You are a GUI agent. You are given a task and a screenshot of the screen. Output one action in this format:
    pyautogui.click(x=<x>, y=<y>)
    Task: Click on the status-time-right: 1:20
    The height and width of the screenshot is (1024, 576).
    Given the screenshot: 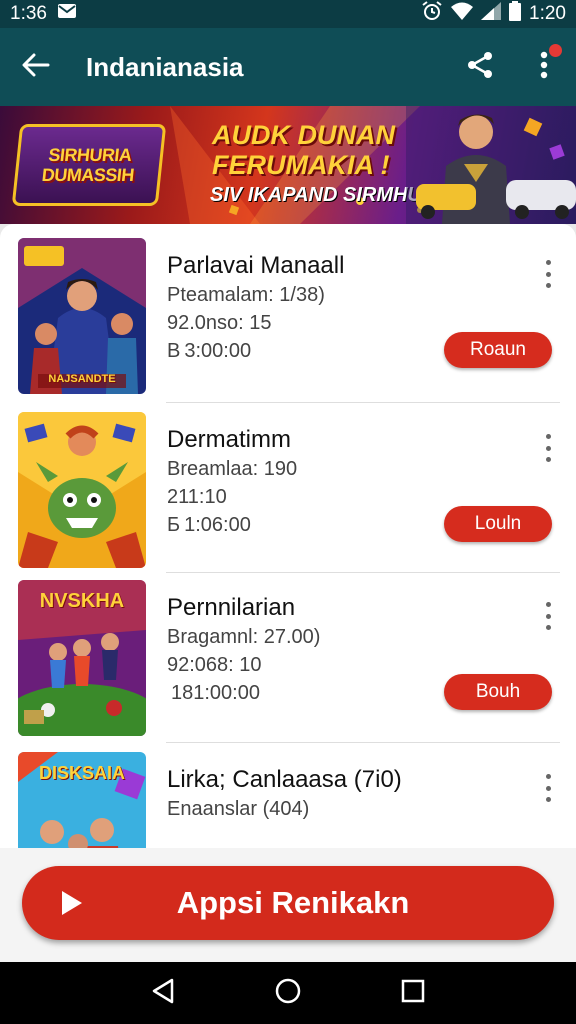 What is the action you would take?
    pyautogui.click(x=547, y=13)
    